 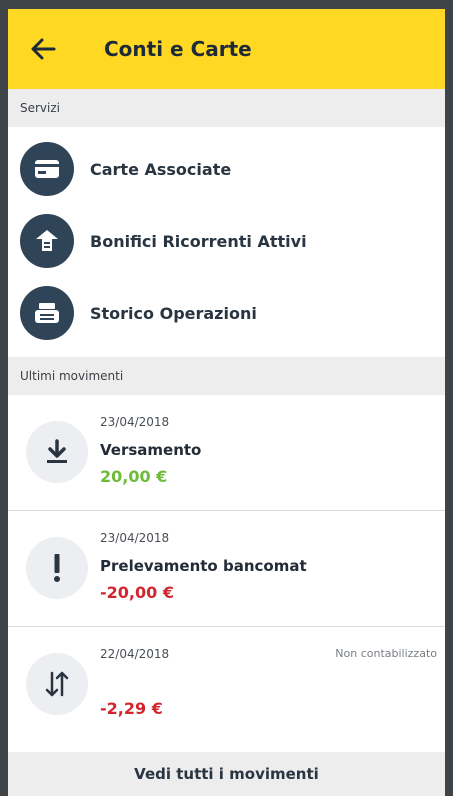 What do you see at coordinates (226, 453) in the screenshot?
I see `movement-row: 23/04/2018 Versamento 20,00 €` at bounding box center [226, 453].